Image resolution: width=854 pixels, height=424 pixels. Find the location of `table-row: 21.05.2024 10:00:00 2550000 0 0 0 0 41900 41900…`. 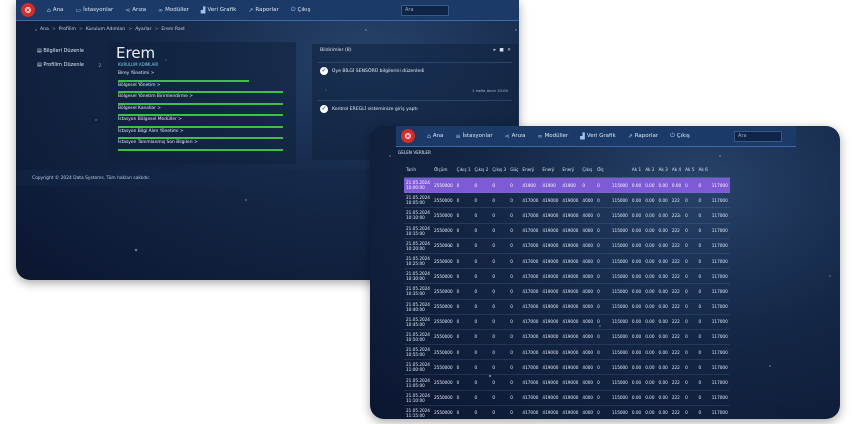

table-row: 21.05.2024 10:00:00 2550000 0 0 0 0 41900 41900… is located at coordinates (567, 185).